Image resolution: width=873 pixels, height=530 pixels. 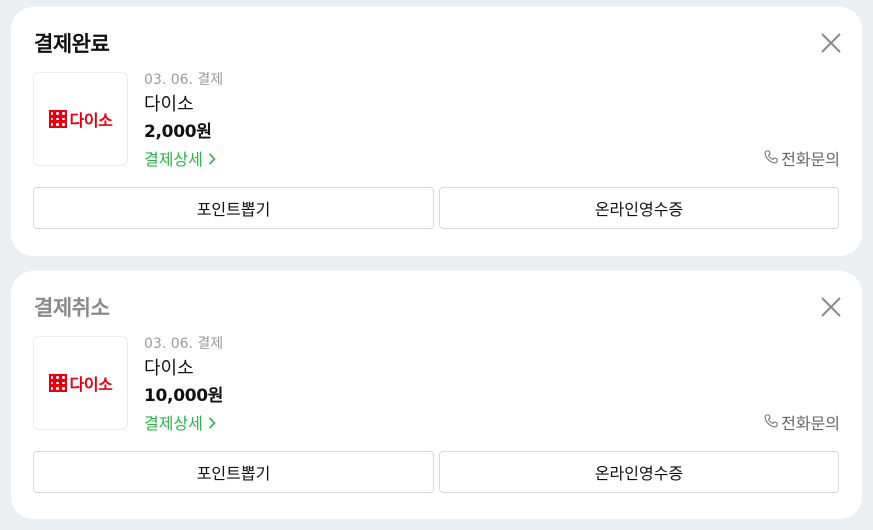 I want to click on payment-amount: 10,000원, so click(x=184, y=396).